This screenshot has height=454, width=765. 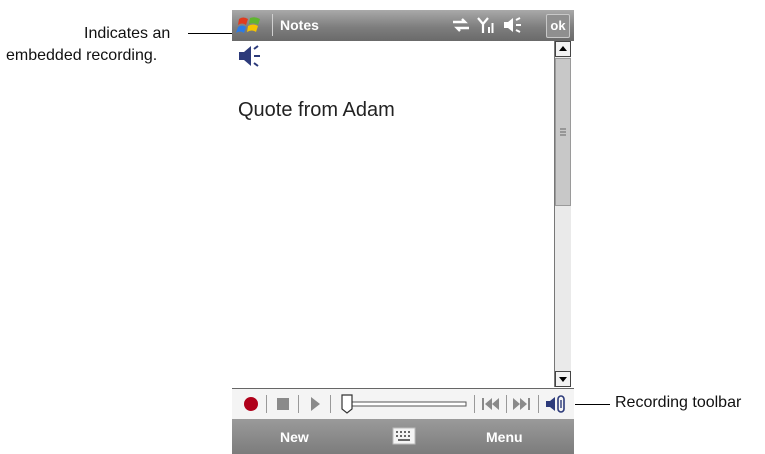 I want to click on playback-position-slider, so click(x=403, y=404).